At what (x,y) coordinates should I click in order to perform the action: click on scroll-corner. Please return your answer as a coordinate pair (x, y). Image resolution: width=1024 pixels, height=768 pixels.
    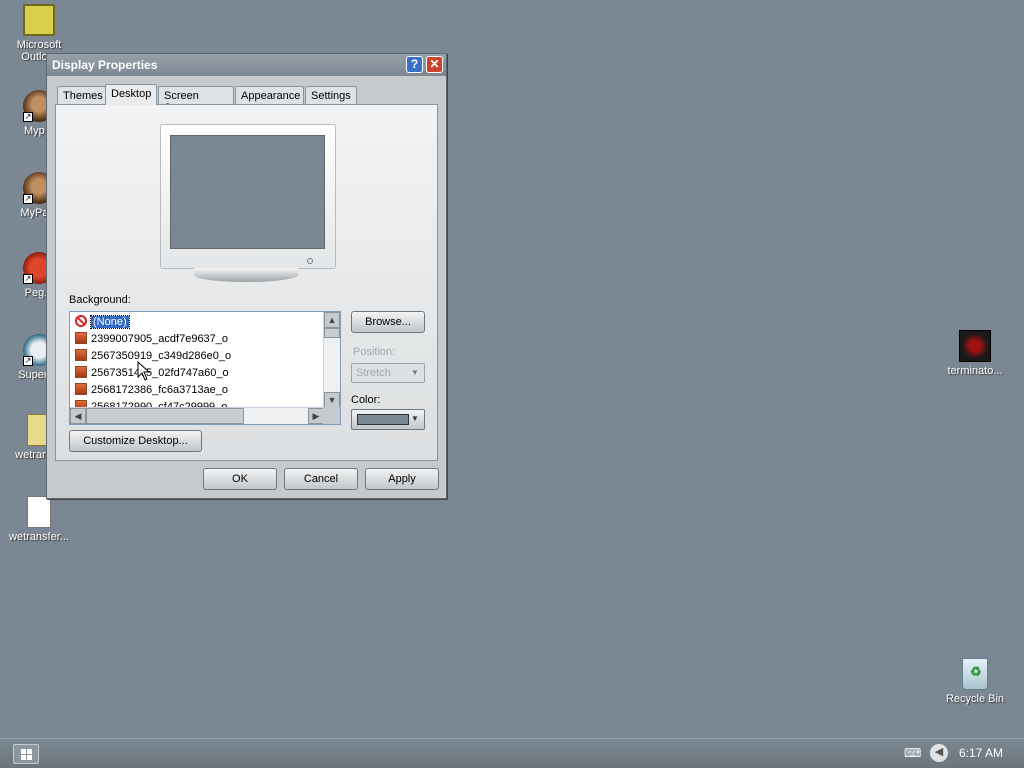
    Looking at the image, I should click on (331, 415).